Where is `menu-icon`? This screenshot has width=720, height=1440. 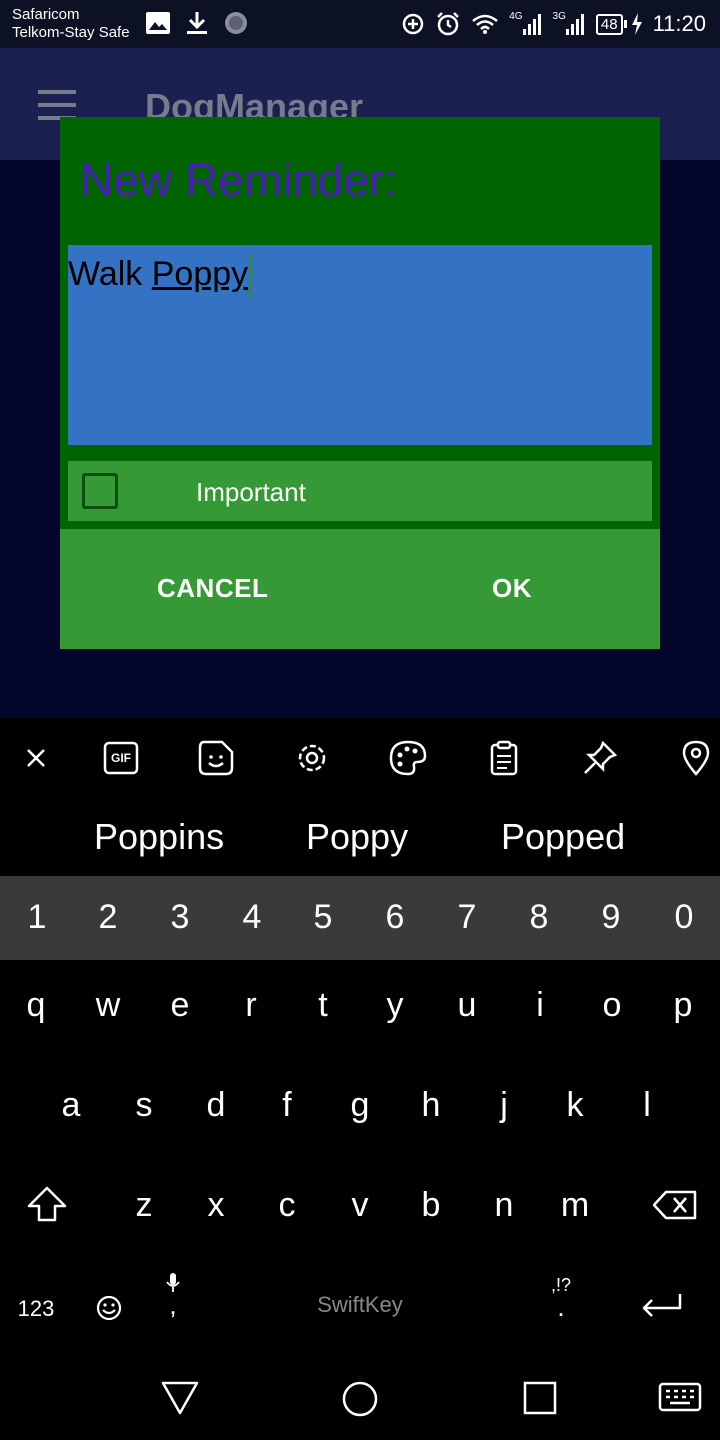
menu-icon is located at coordinates (57, 105).